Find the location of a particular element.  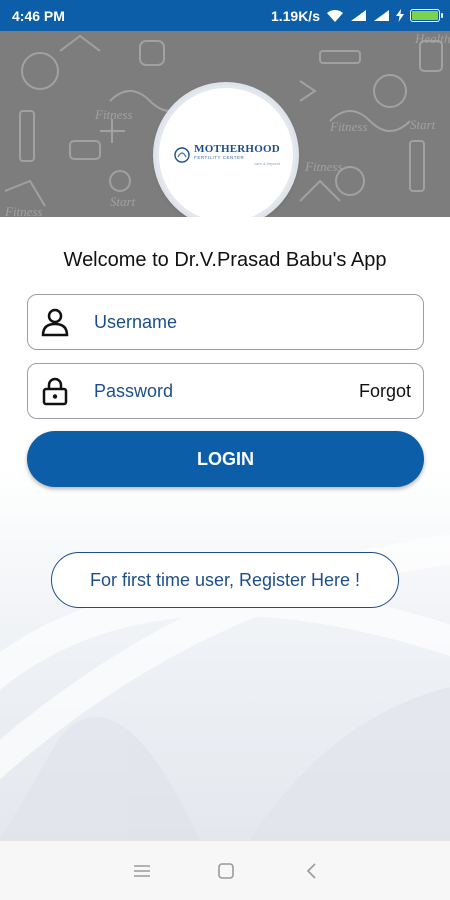

welcome-heading: Welcome to Dr.V.Prasad Babu's App is located at coordinates (225, 260).